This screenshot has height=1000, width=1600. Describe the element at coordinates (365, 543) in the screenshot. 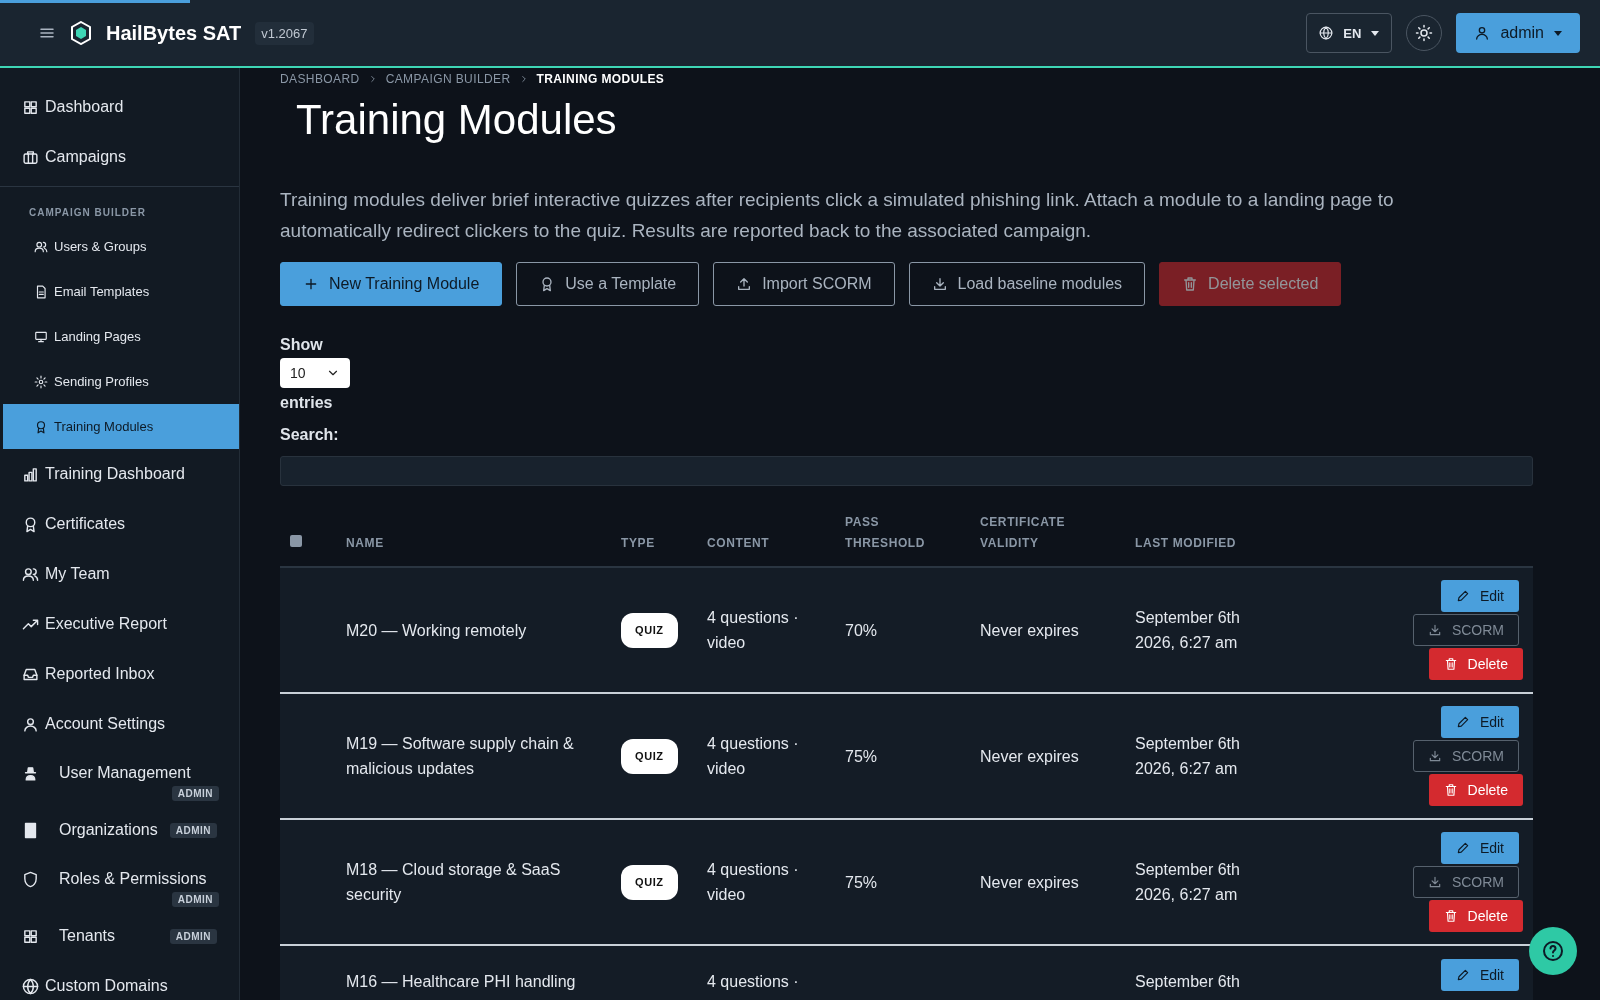

I see `column-header: NAME` at that location.